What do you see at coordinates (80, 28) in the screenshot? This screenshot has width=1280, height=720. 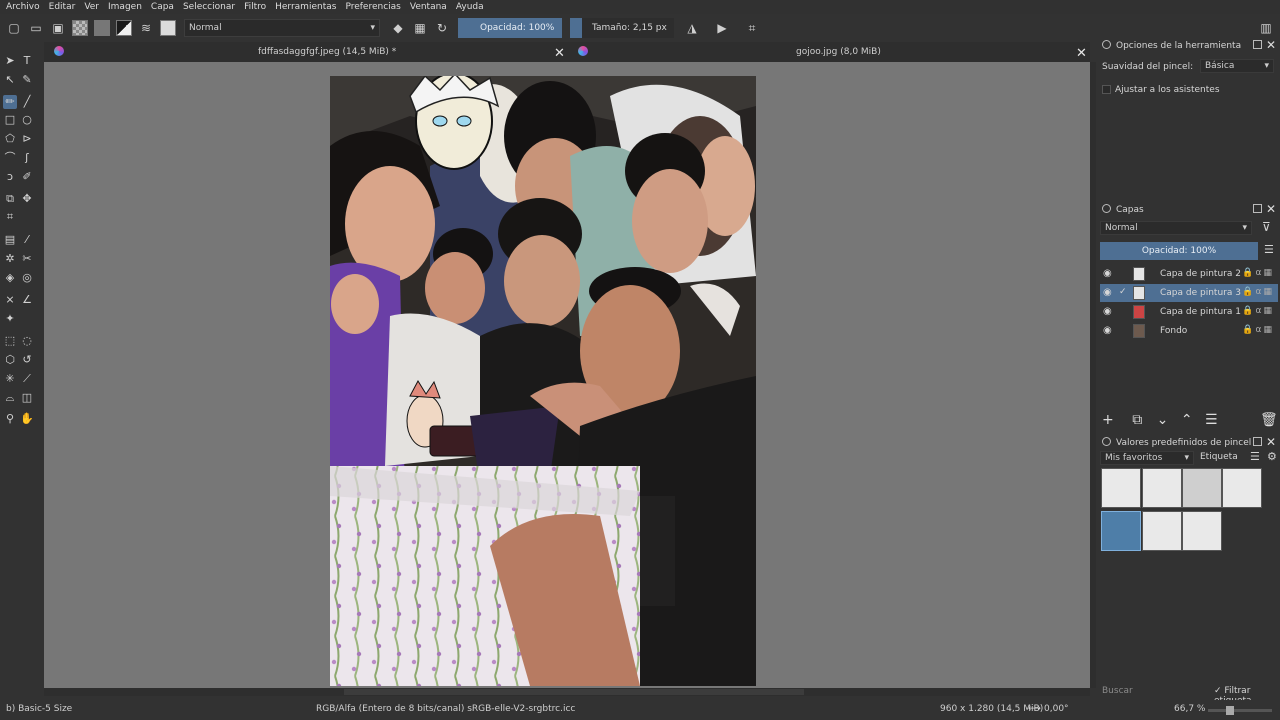 I see `pattern-swatch` at bounding box center [80, 28].